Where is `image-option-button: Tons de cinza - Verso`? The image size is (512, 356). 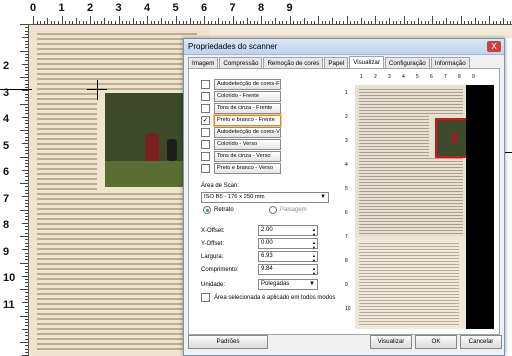 image-option-button: Tons de cinza - Verso is located at coordinates (247, 156).